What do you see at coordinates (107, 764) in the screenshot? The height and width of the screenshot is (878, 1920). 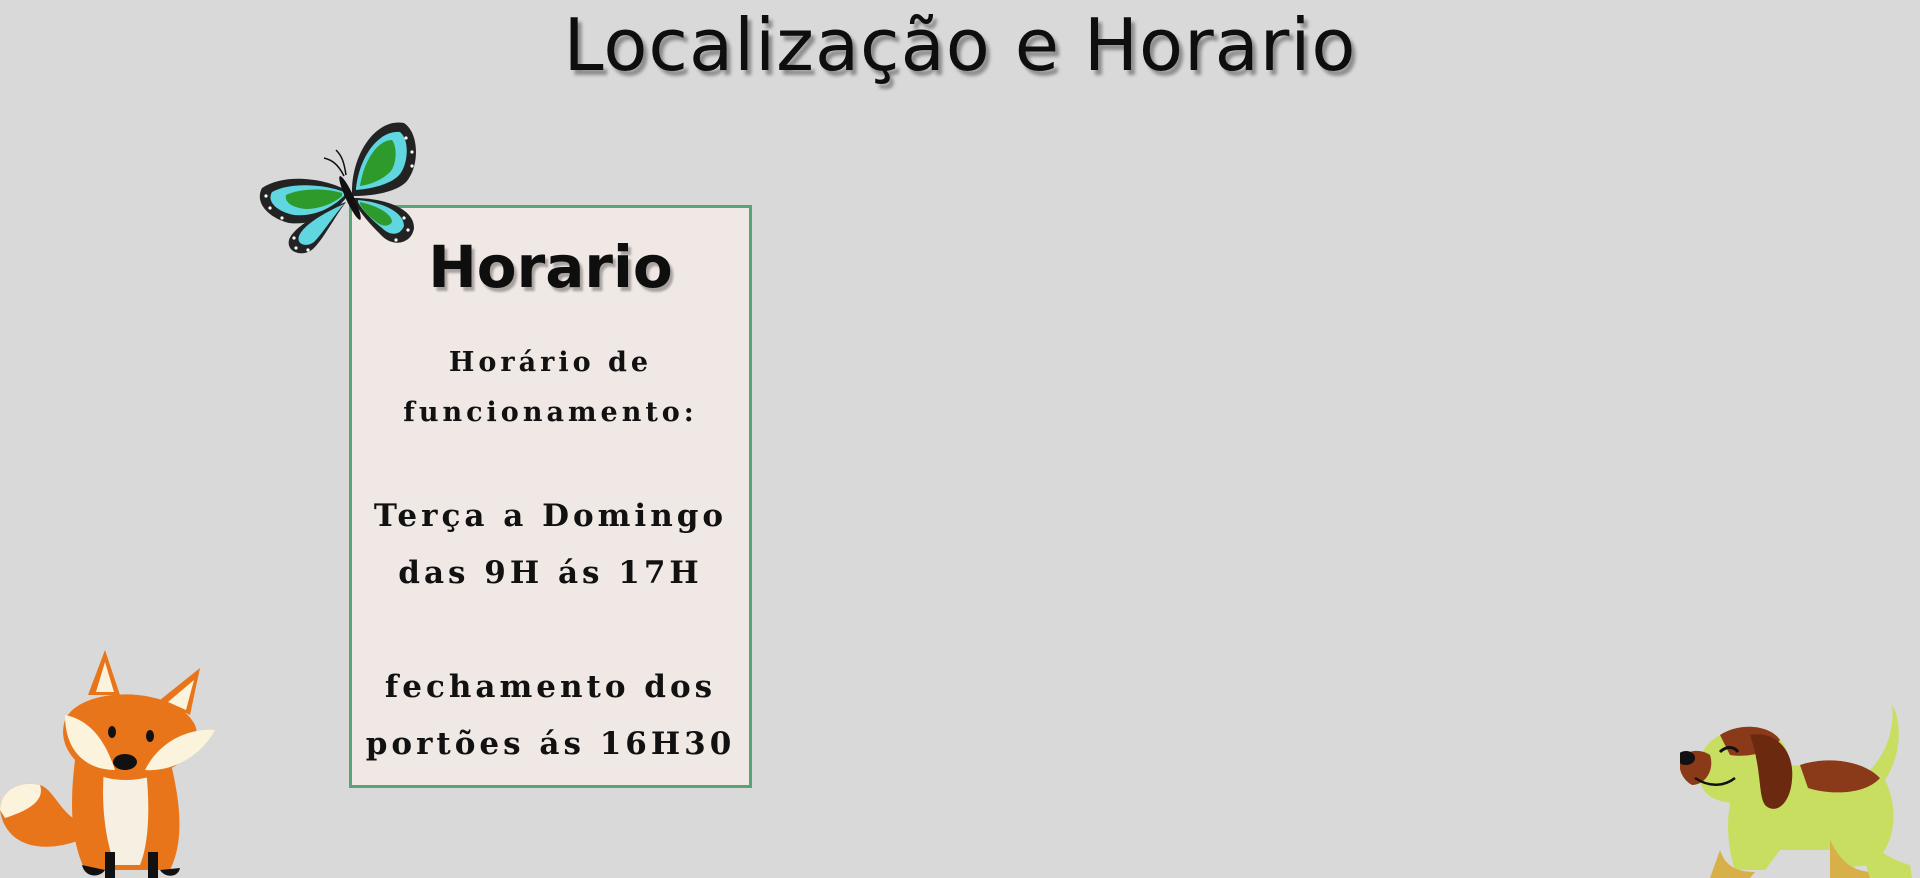 I see `fox-icon` at bounding box center [107, 764].